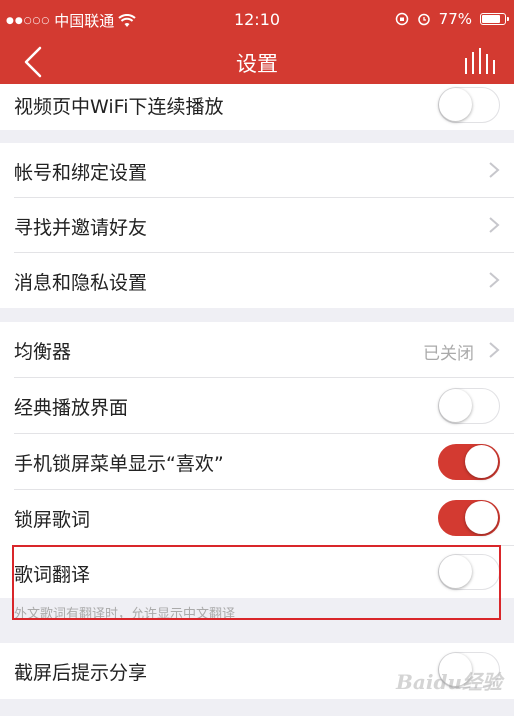 This screenshot has height=716, width=514. Describe the element at coordinates (448, 354) in the screenshot. I see `equalizer-status: 已关闭` at that location.